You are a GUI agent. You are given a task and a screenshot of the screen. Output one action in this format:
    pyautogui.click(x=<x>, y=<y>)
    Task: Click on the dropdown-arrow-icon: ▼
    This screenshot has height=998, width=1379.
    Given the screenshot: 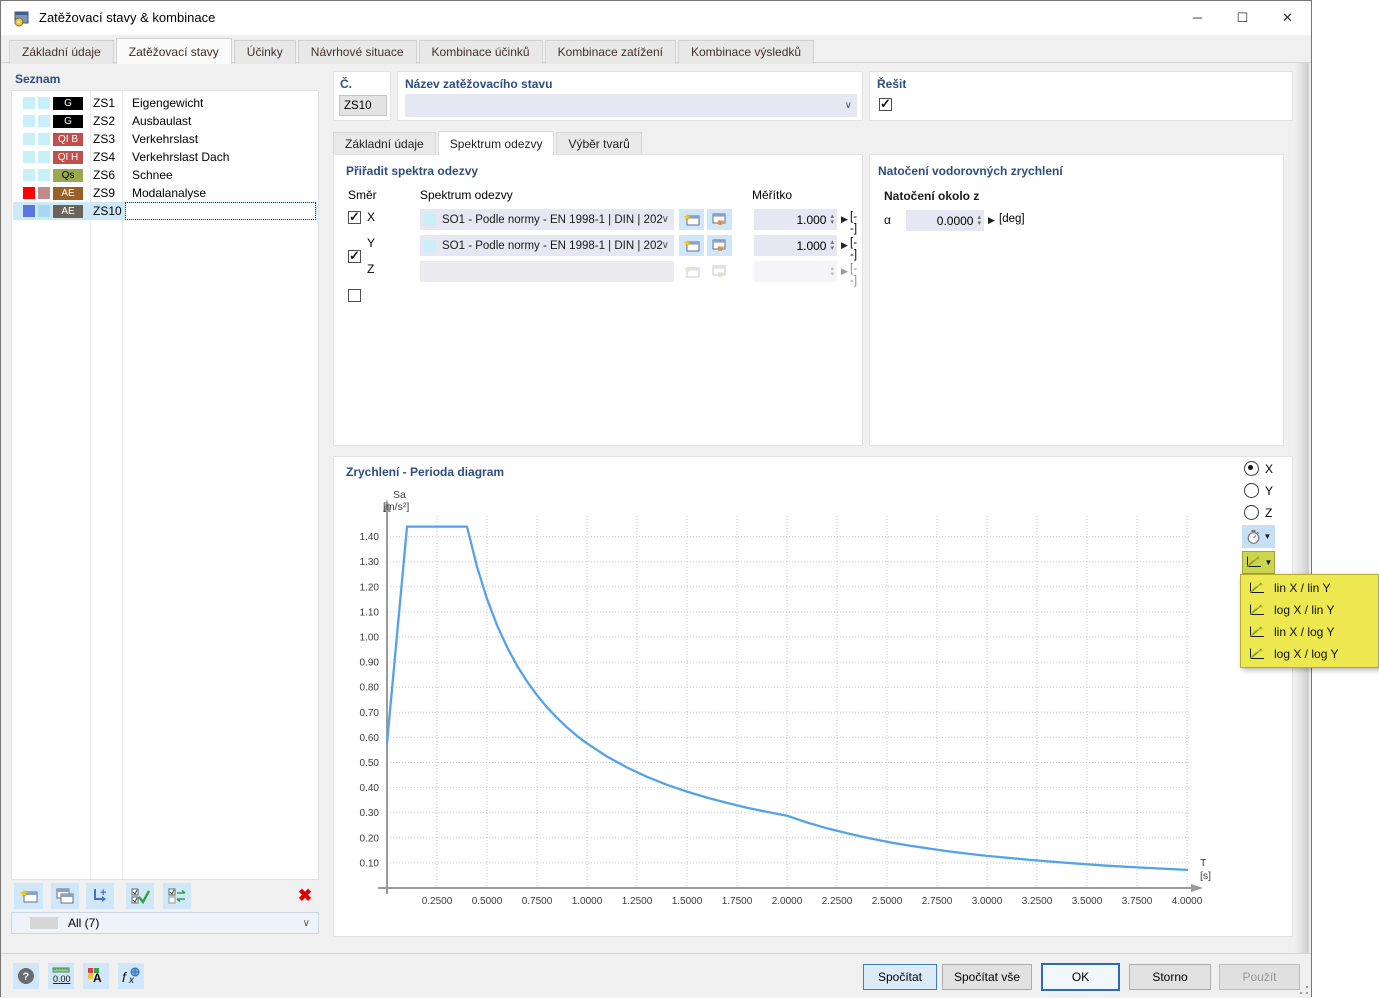 What is the action you would take?
    pyautogui.click(x=1267, y=536)
    